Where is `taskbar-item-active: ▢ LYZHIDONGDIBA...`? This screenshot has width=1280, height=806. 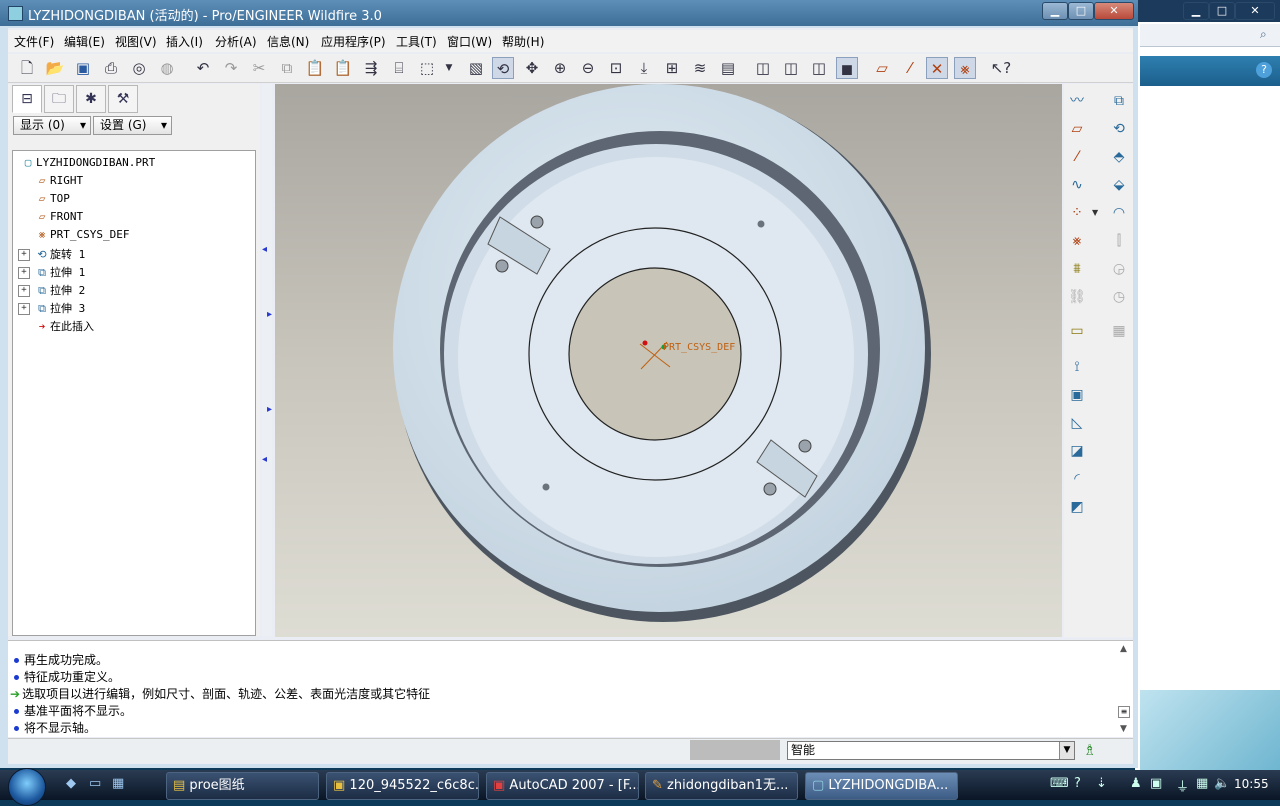 taskbar-item-active: ▢ LYZHIDONGDIBA... is located at coordinates (881, 786).